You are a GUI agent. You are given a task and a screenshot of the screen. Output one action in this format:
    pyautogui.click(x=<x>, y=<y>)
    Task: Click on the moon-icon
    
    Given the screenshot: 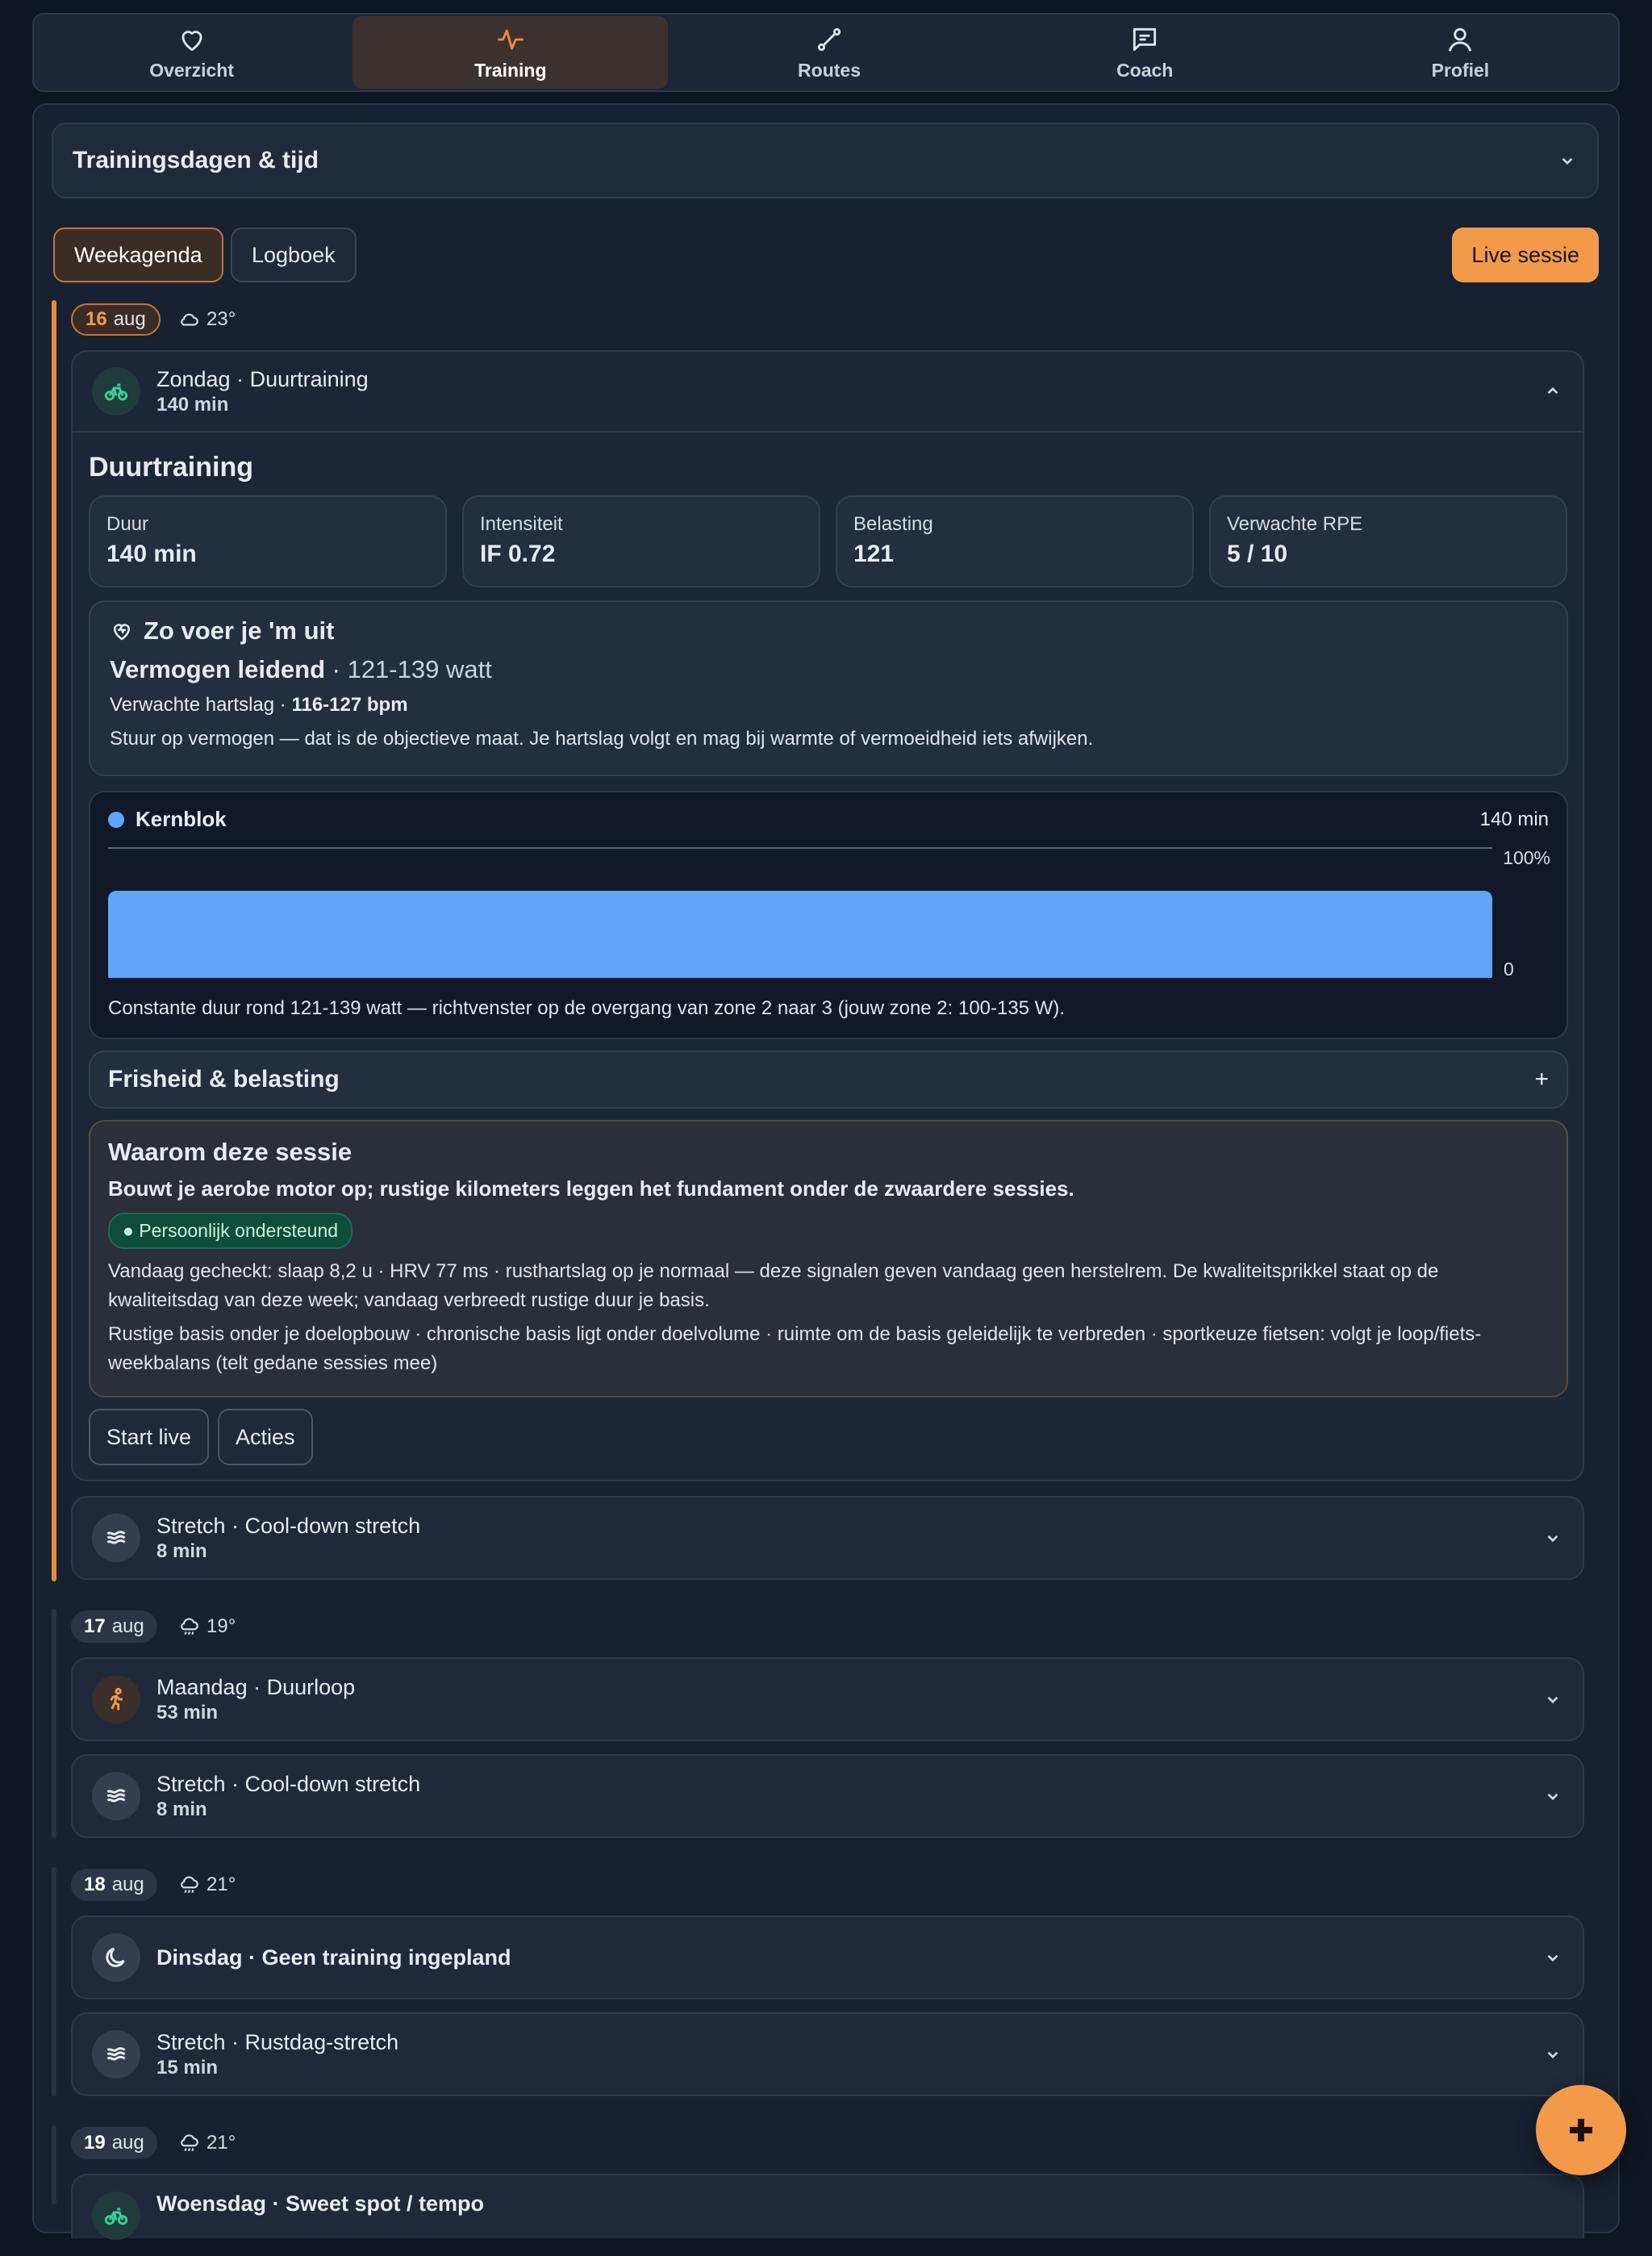 What is the action you would take?
    pyautogui.click(x=116, y=1957)
    